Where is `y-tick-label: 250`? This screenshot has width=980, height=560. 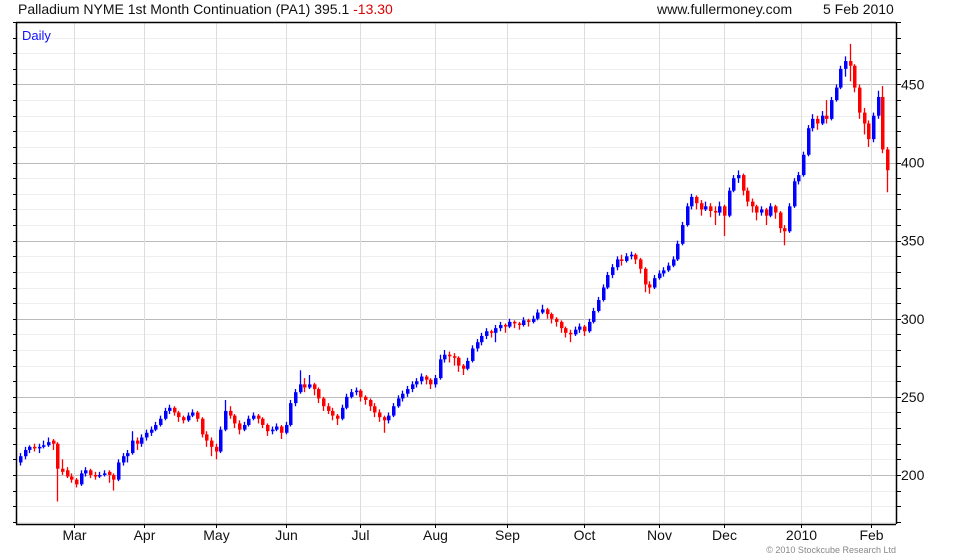
y-tick-label: 250 is located at coordinates (913, 397).